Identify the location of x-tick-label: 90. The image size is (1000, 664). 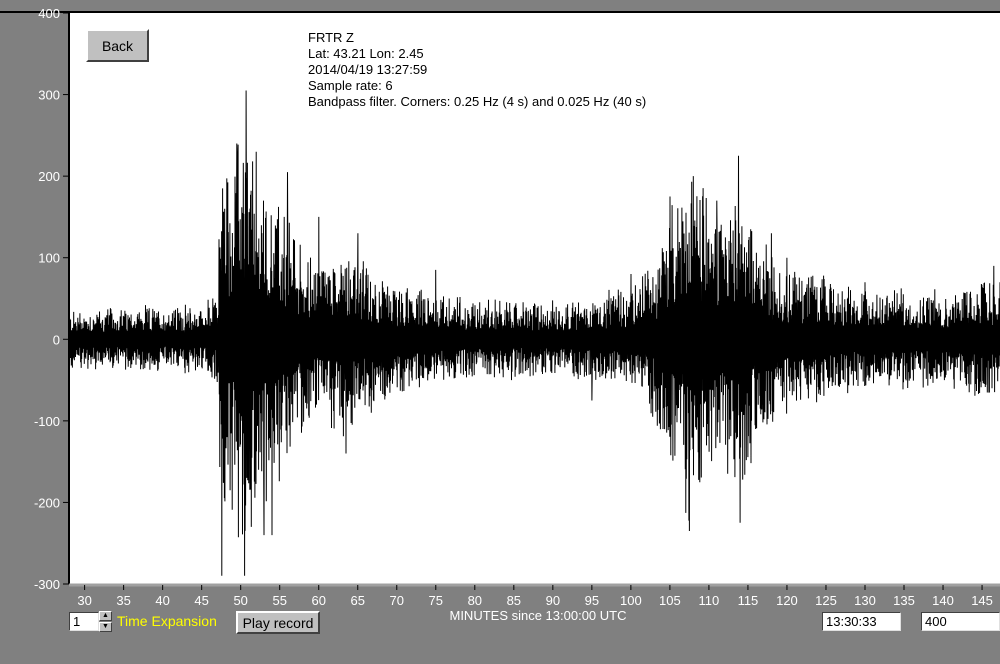
(553, 600).